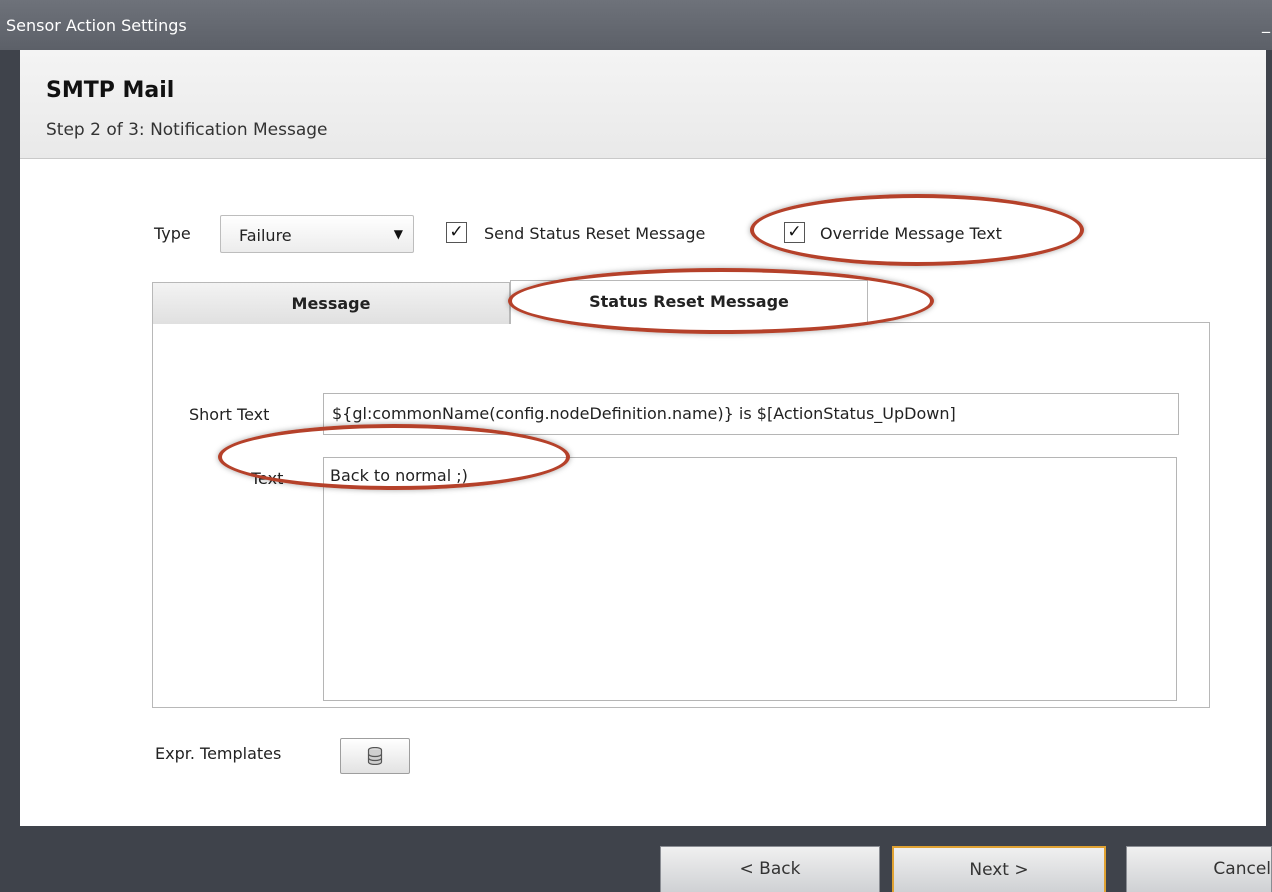 Image resolution: width=1272 pixels, height=892 pixels. Describe the element at coordinates (317, 234) in the screenshot. I see `type-dropdown: Failure ▼` at that location.